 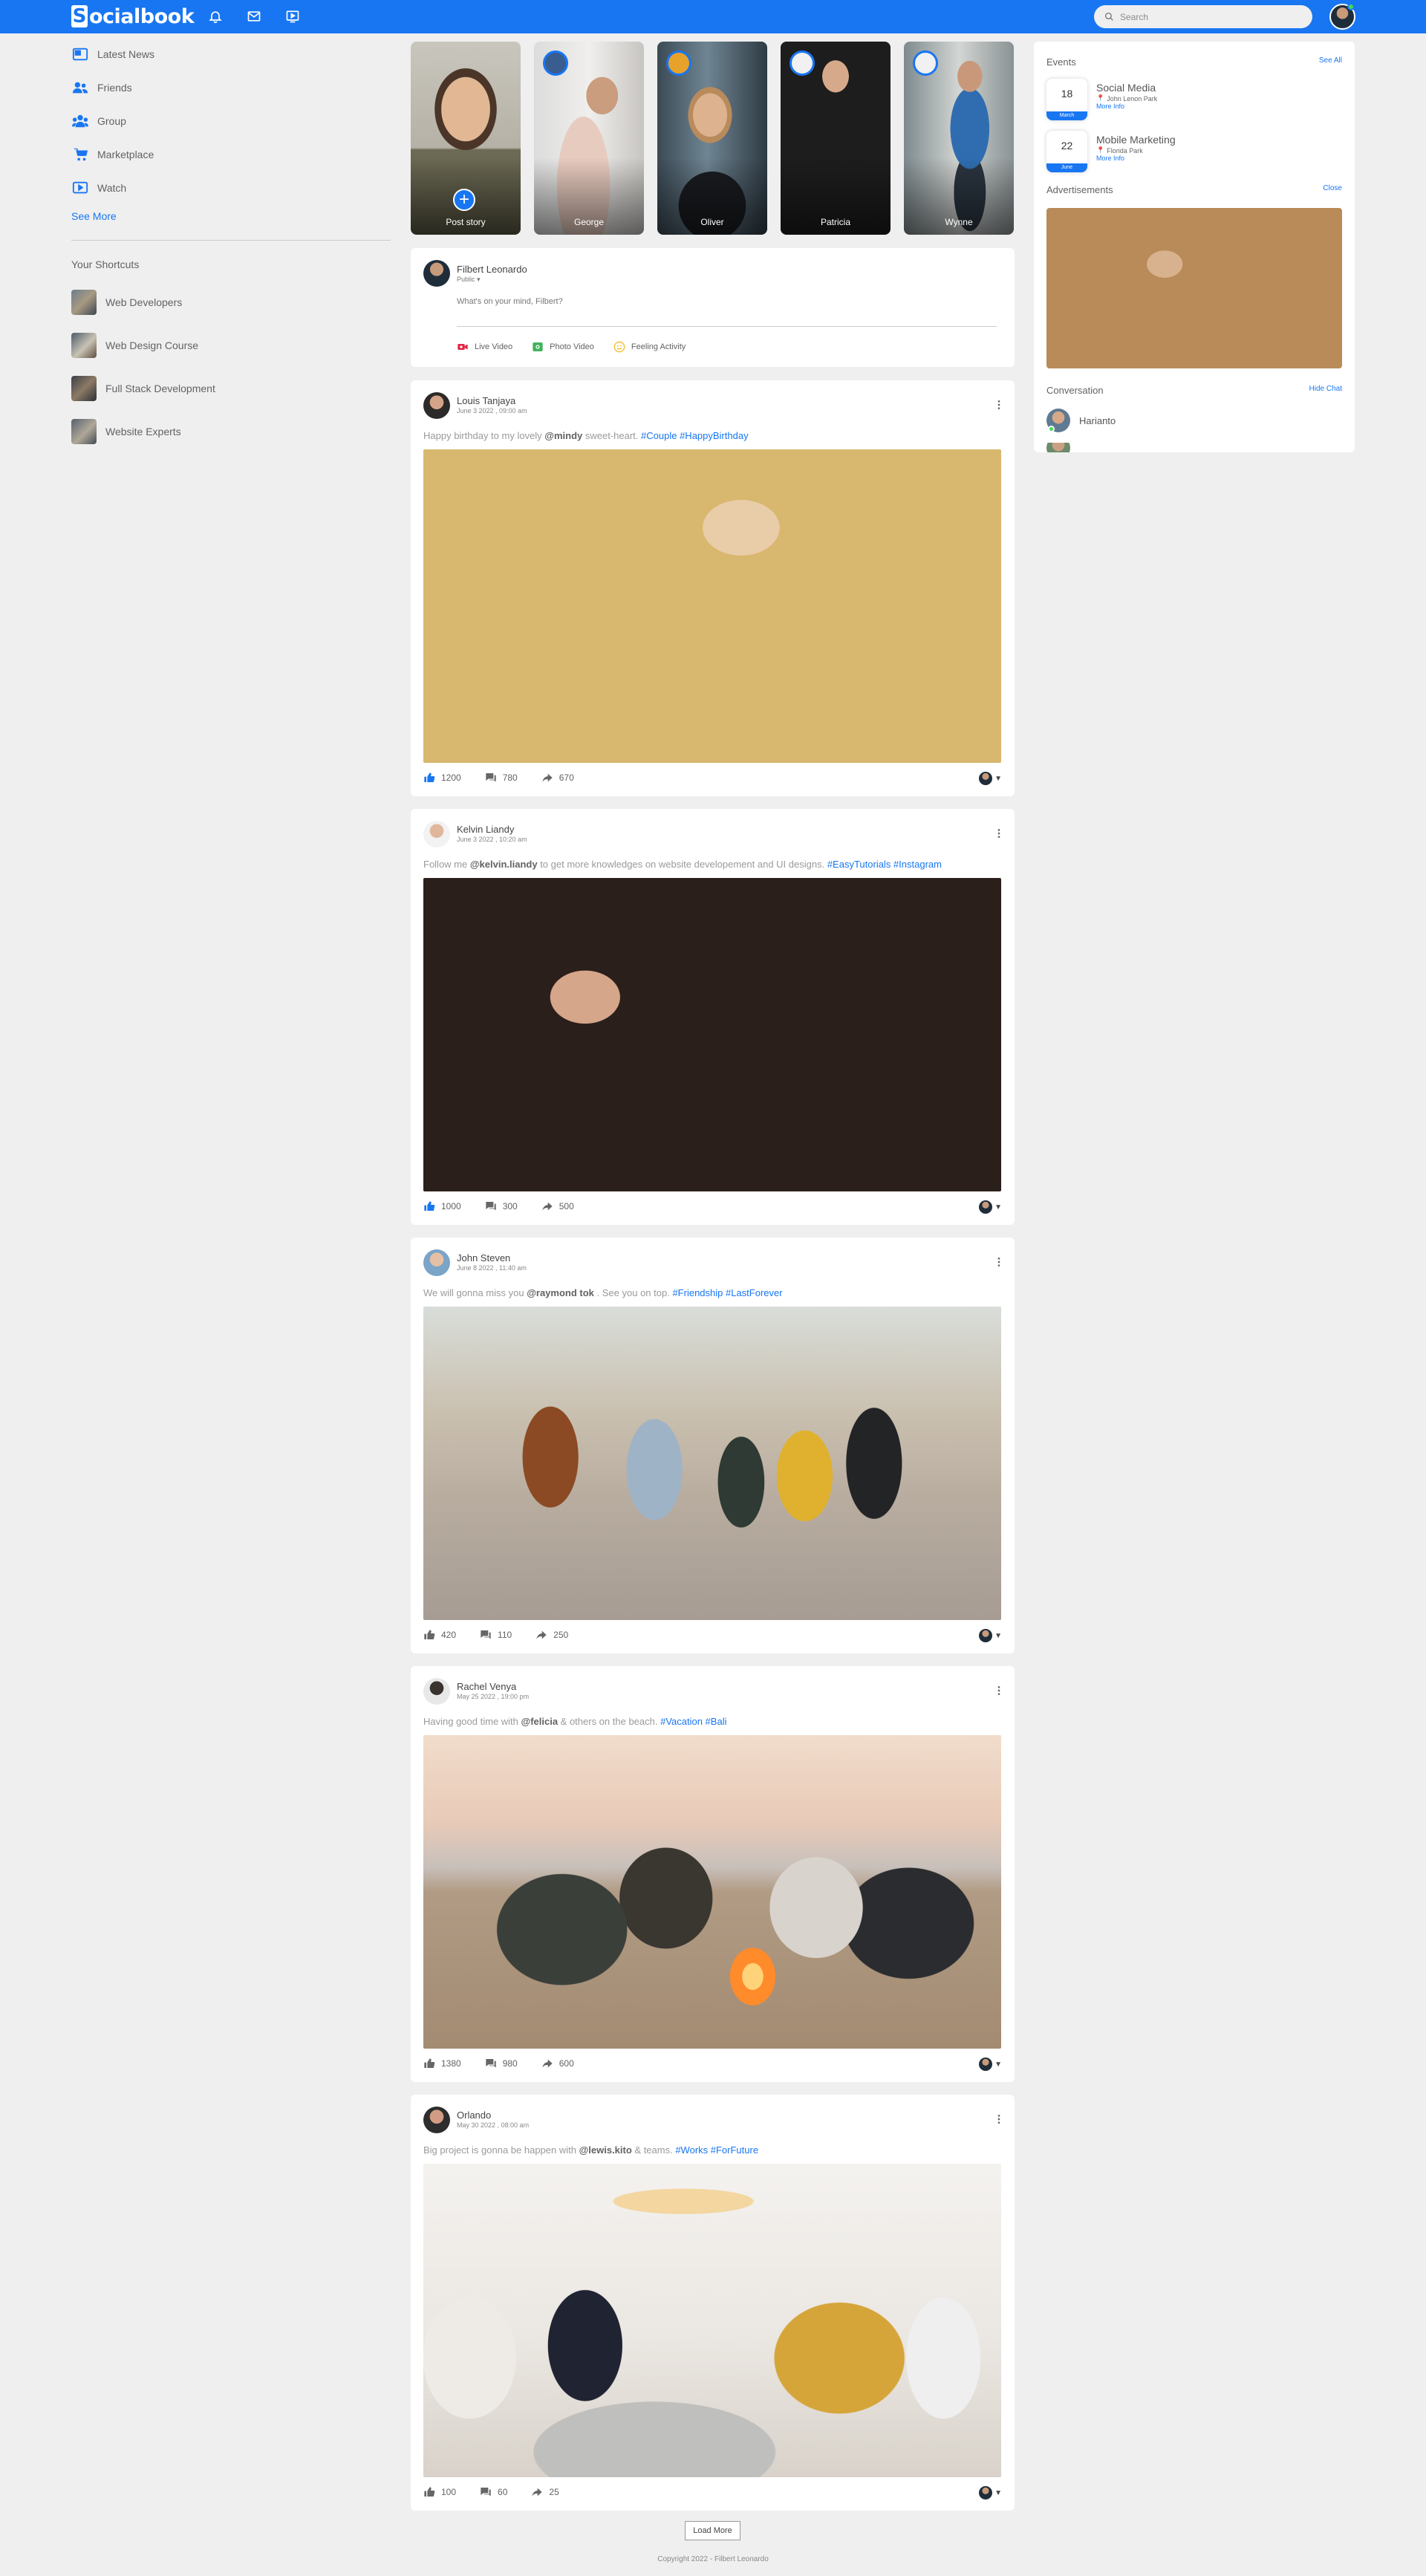 What do you see at coordinates (474, 2115) in the screenshot?
I see `post-author-name: Orlando` at bounding box center [474, 2115].